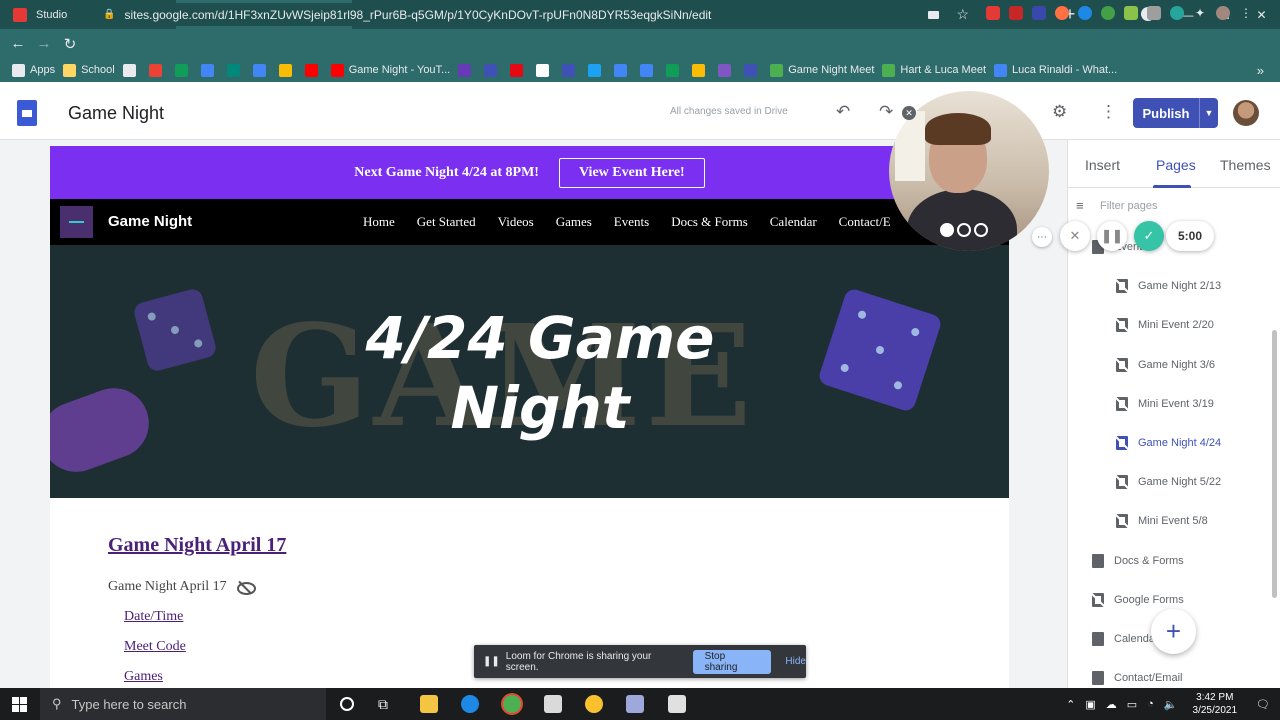 The height and width of the screenshot is (720, 1280). I want to click on chrome-menu-icon: ⋮, so click(1246, 13).